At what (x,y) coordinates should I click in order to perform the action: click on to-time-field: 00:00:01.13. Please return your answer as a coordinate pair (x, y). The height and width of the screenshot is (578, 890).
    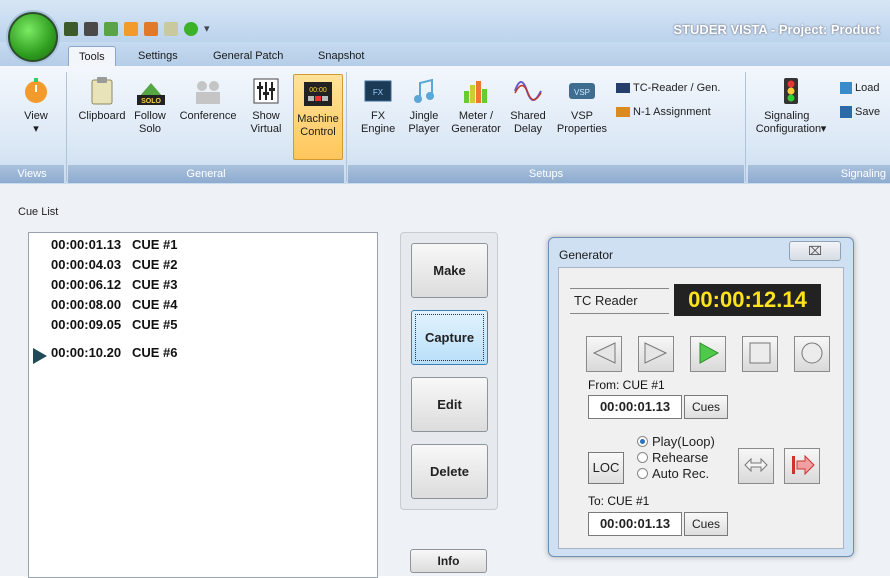
    Looking at the image, I should click on (635, 524).